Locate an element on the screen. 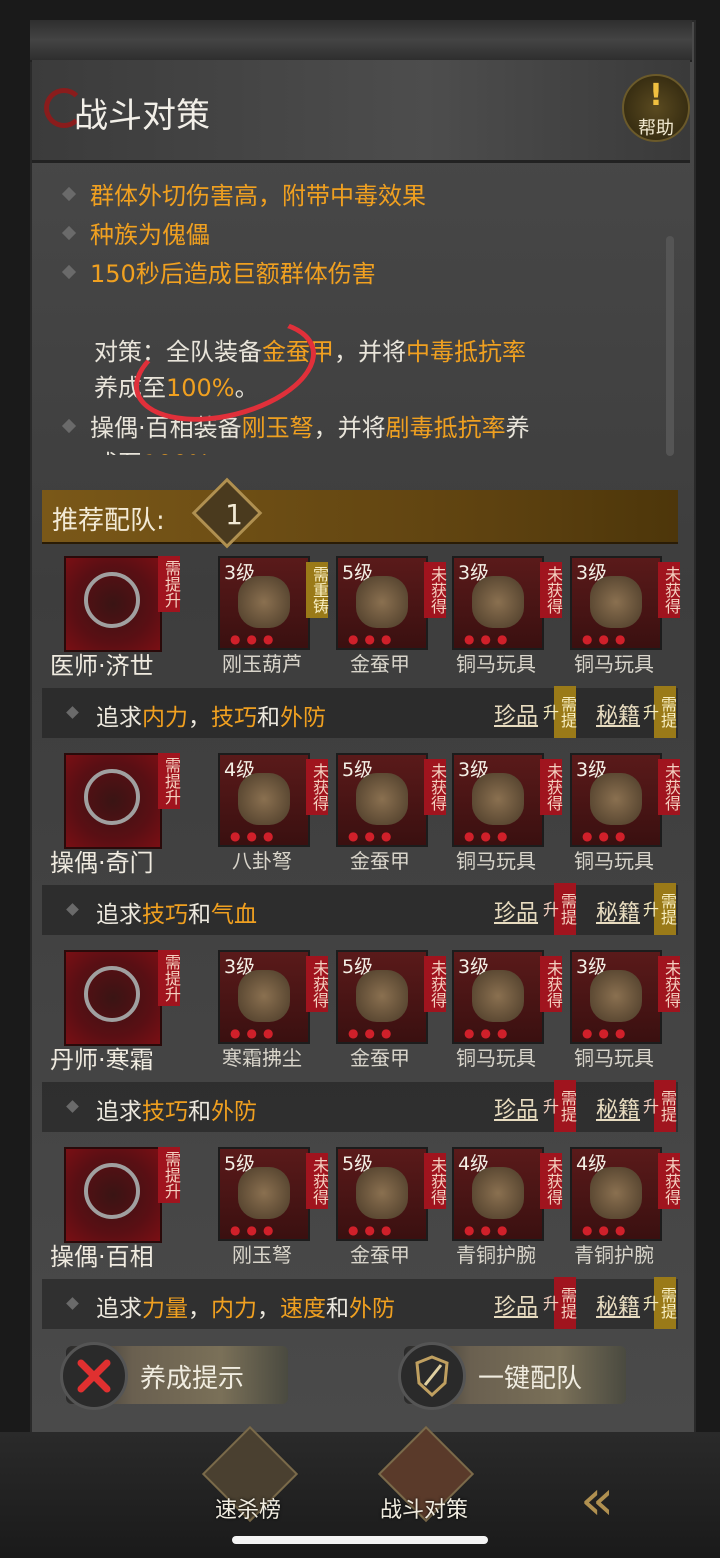 The height and width of the screenshot is (1558, 720). bullet-text: 群体外切伤害高，附带中毒效果 is located at coordinates (258, 193).